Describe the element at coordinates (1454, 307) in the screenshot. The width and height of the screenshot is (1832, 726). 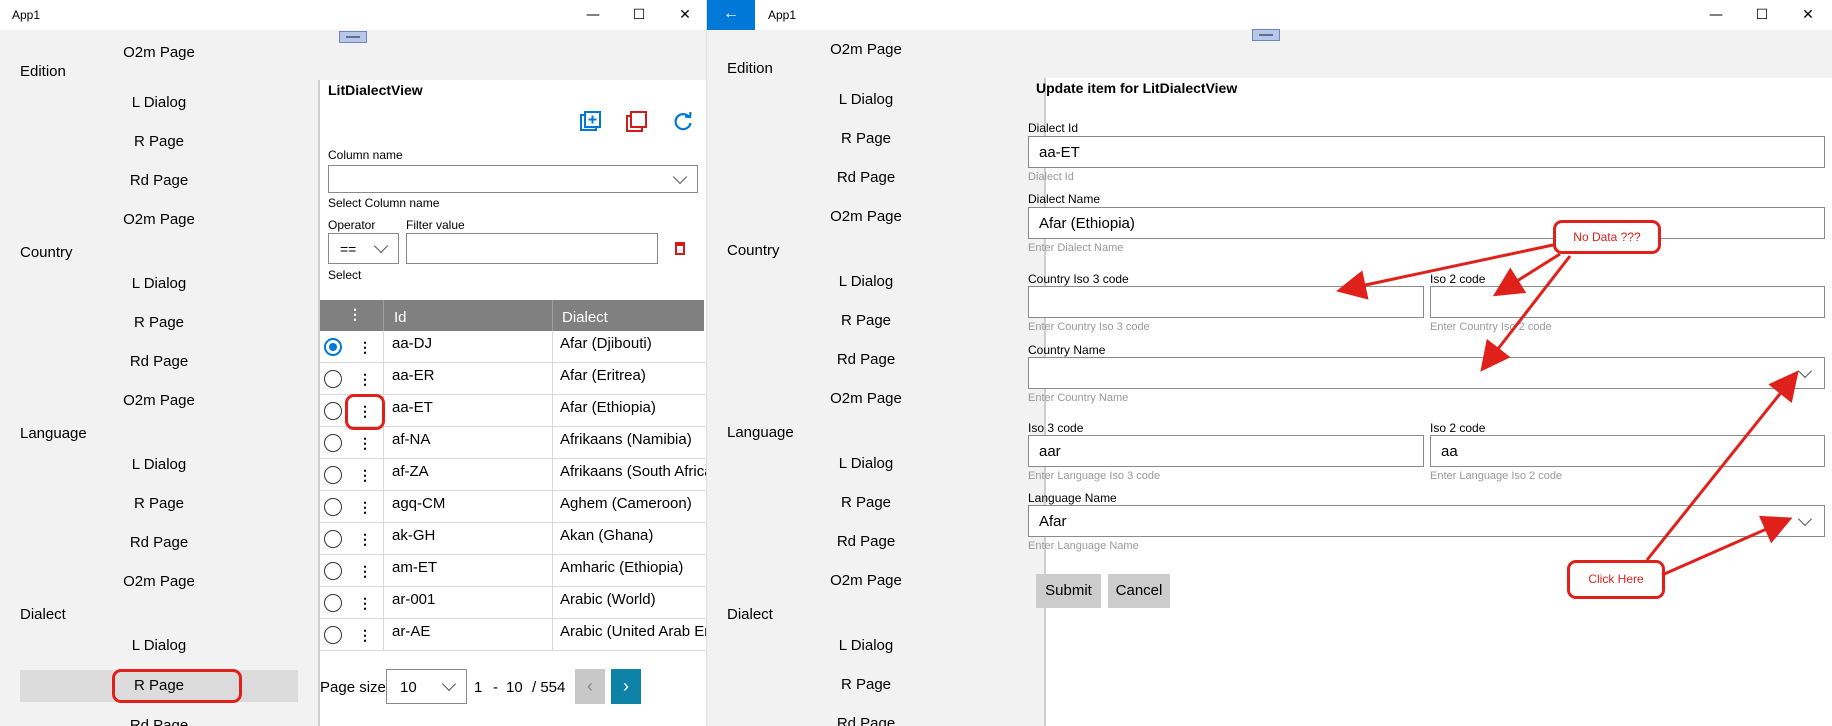
I see `no-data-arrows` at that location.